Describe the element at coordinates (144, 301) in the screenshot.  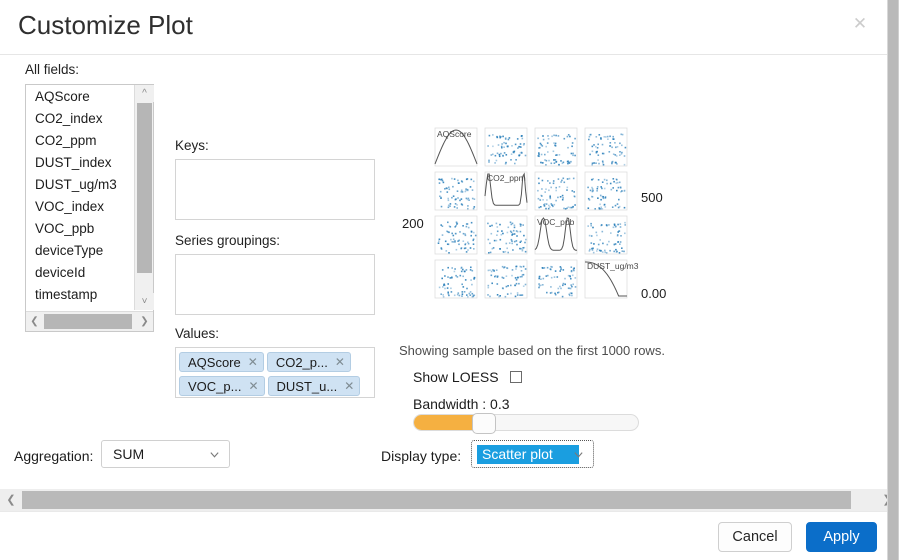
I see `chevron-down-icon: ˅` at that location.